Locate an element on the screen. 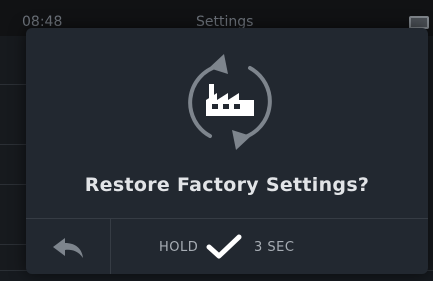 The width and height of the screenshot is (433, 281). hold-confirm-button: HOLD 3 SEC is located at coordinates (269, 246).